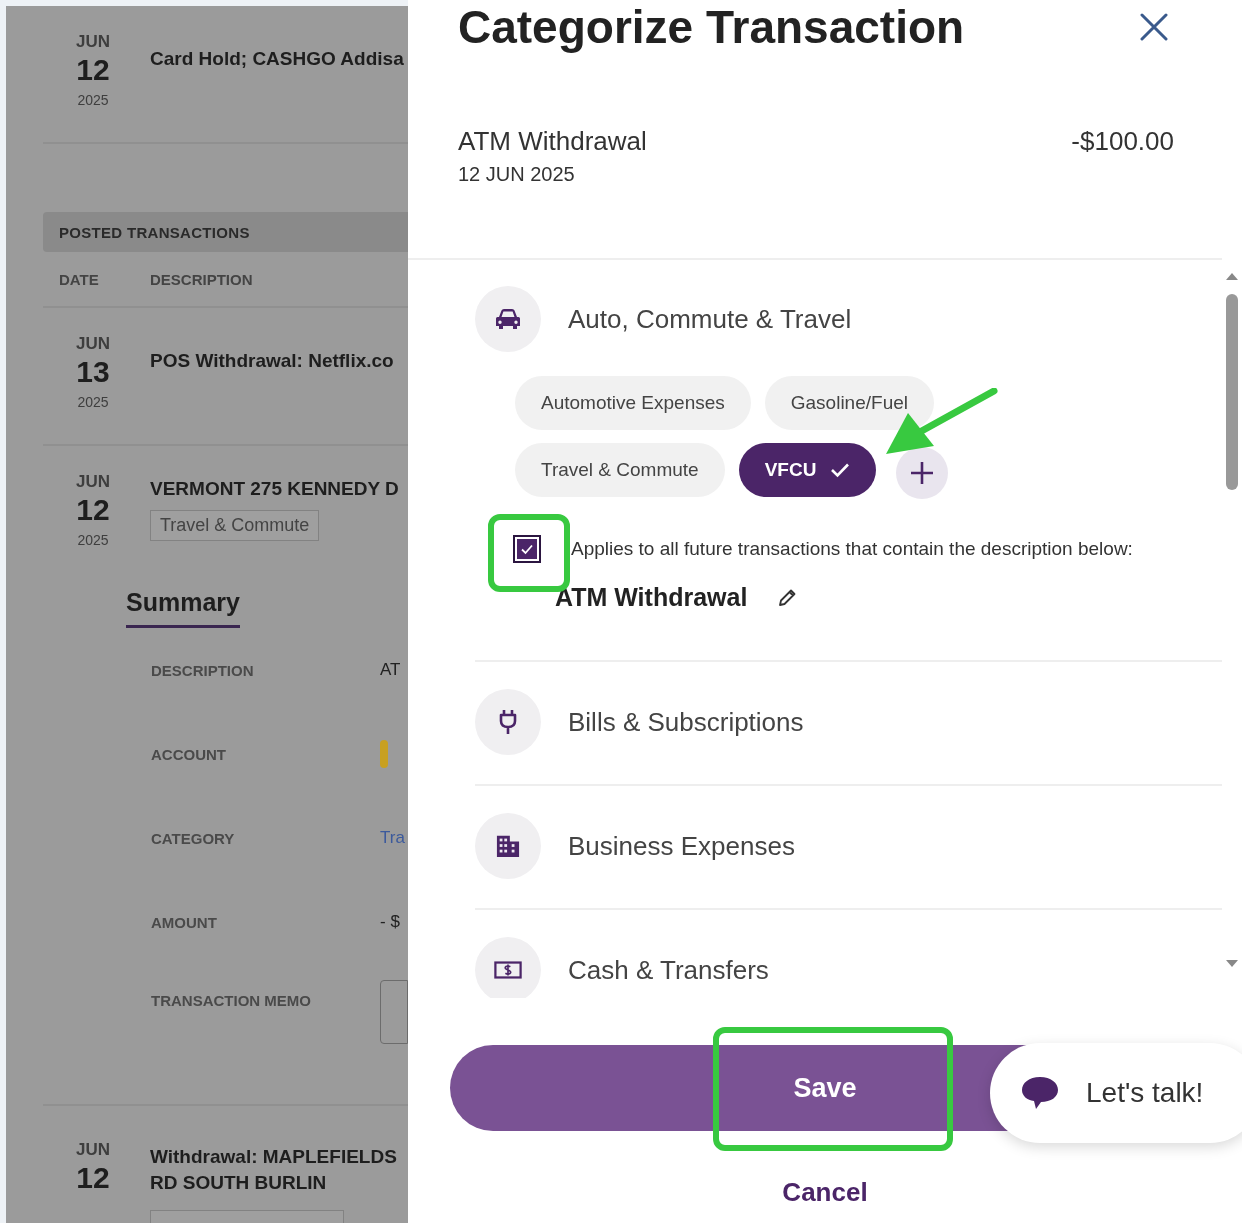  I want to click on section-title: POSTED TRANSACTIONS, so click(154, 232).